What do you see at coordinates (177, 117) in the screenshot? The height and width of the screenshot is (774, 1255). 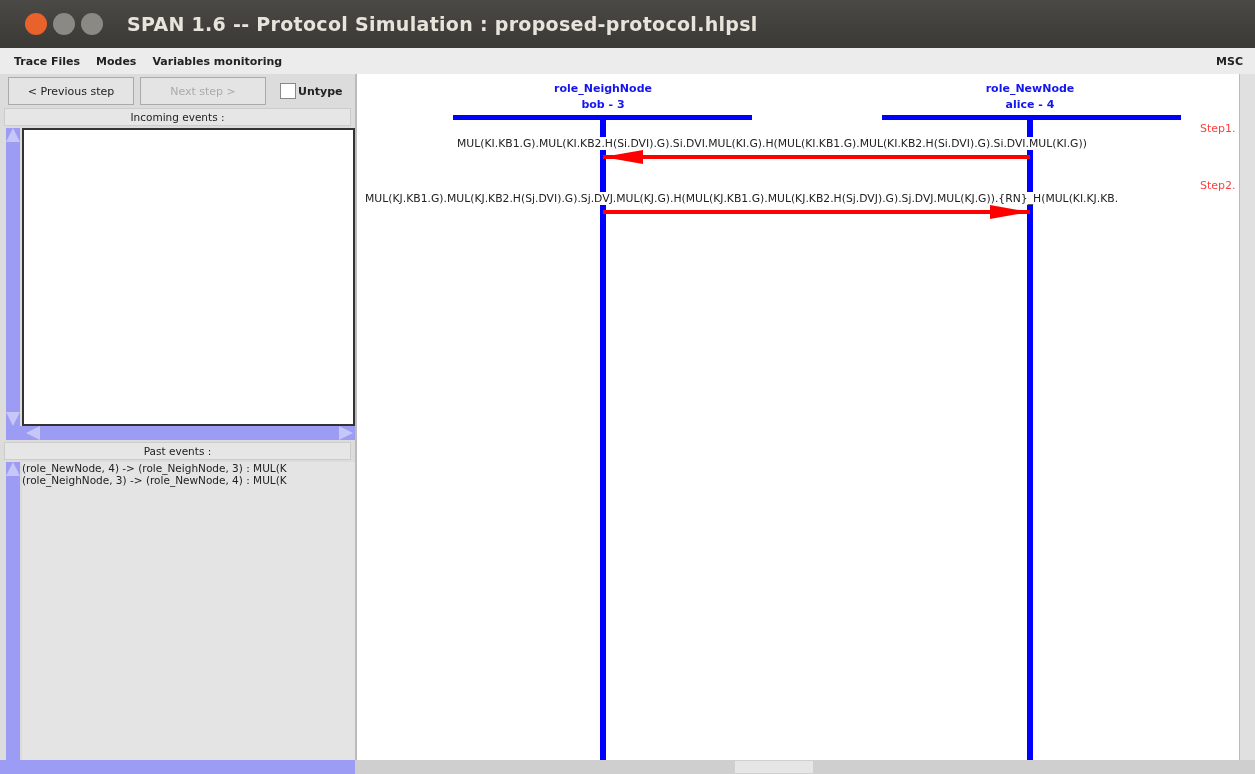 I see `section-header: Incoming events :` at bounding box center [177, 117].